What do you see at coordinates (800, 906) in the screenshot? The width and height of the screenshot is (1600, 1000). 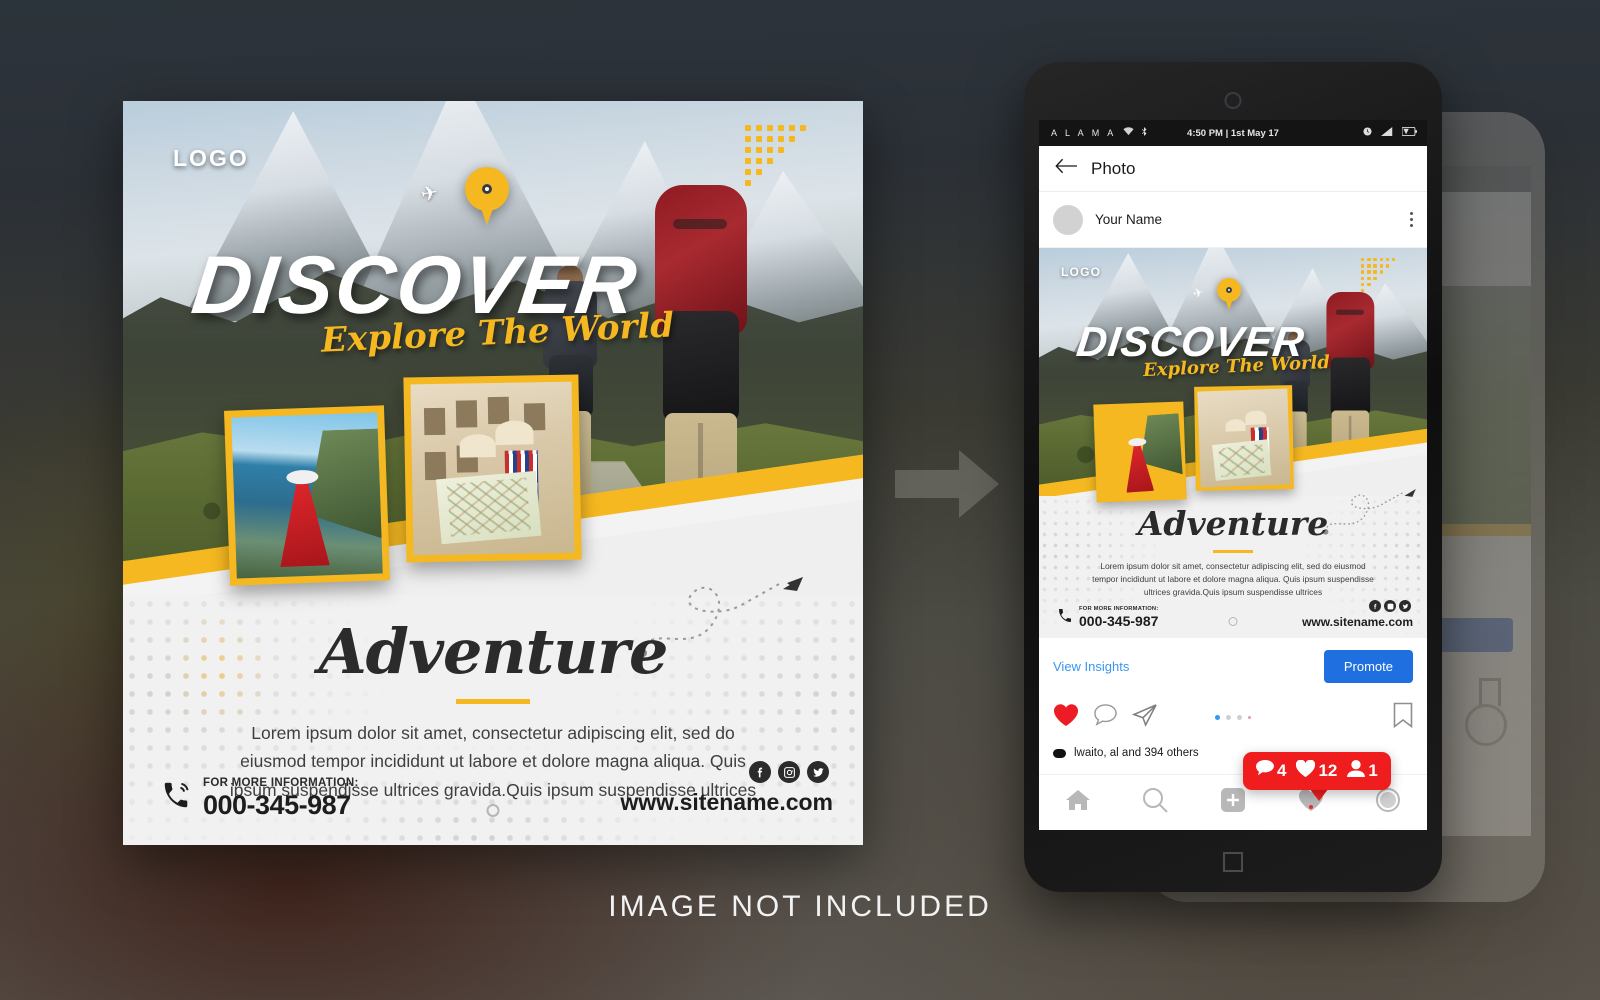 I see `image-not-included-caption: IMAGE NOT INCLUDED` at bounding box center [800, 906].